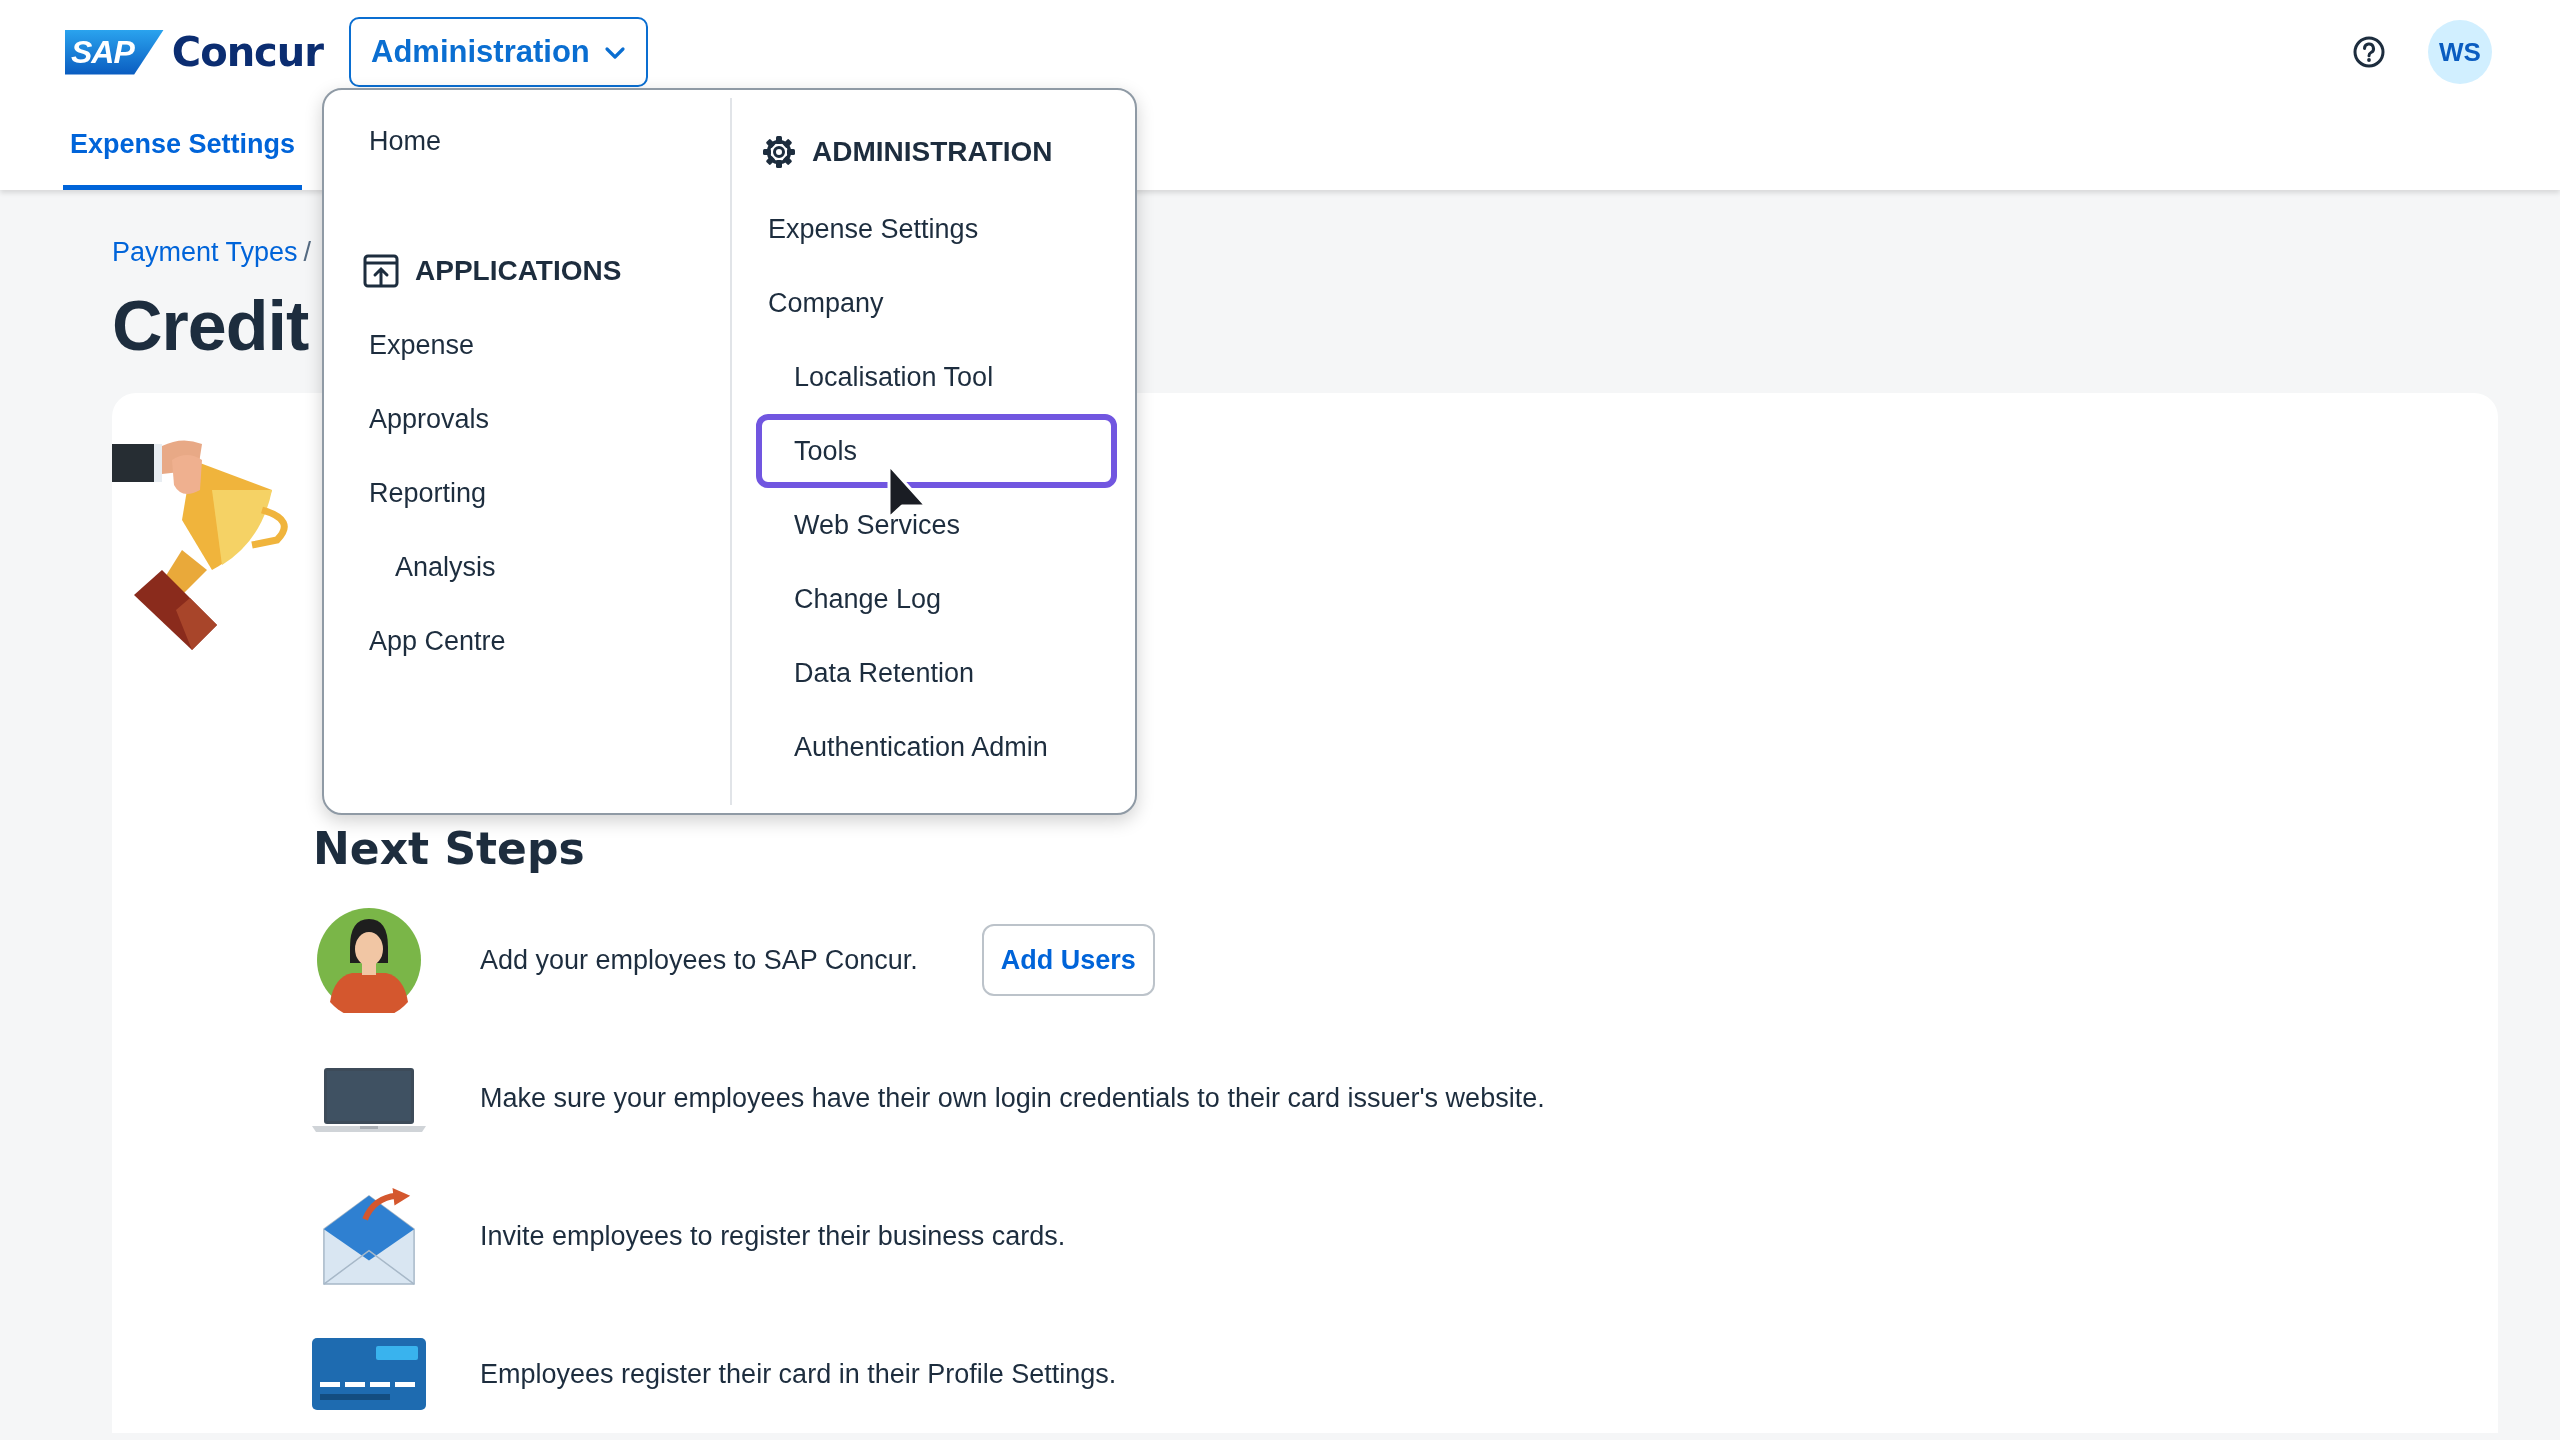  I want to click on applications-icon, so click(381, 271).